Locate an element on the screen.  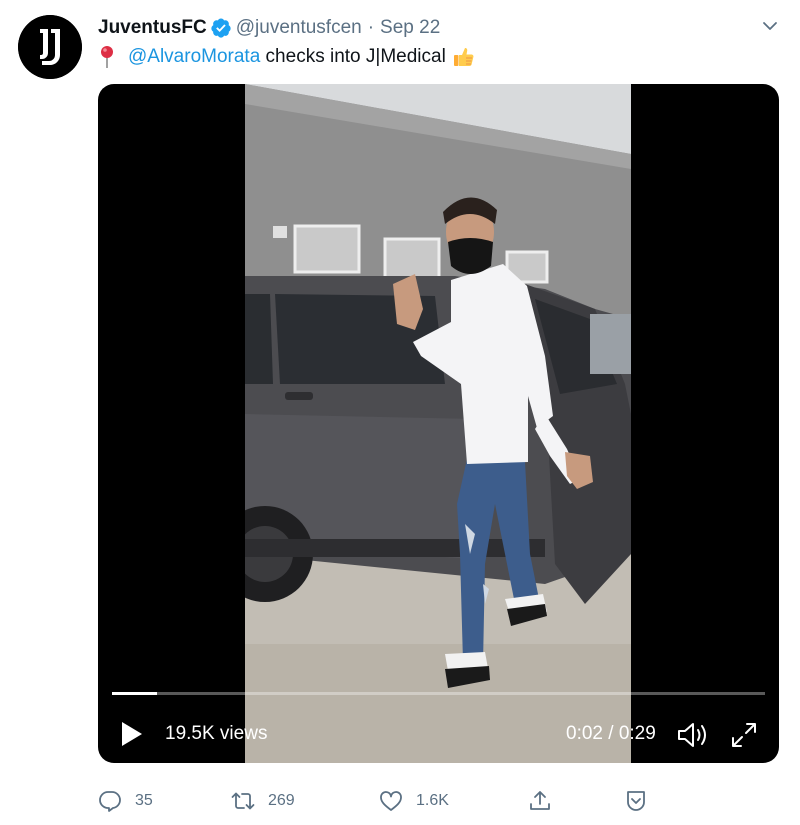
tweet-date: Sep 22 is located at coordinates (410, 28).